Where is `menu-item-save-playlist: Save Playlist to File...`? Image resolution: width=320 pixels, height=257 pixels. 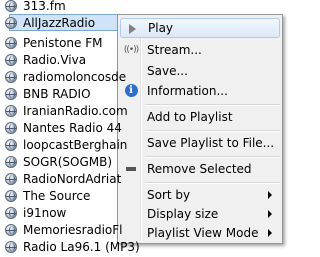
menu-item-save-playlist: Save Playlist to File... is located at coordinates (200, 143).